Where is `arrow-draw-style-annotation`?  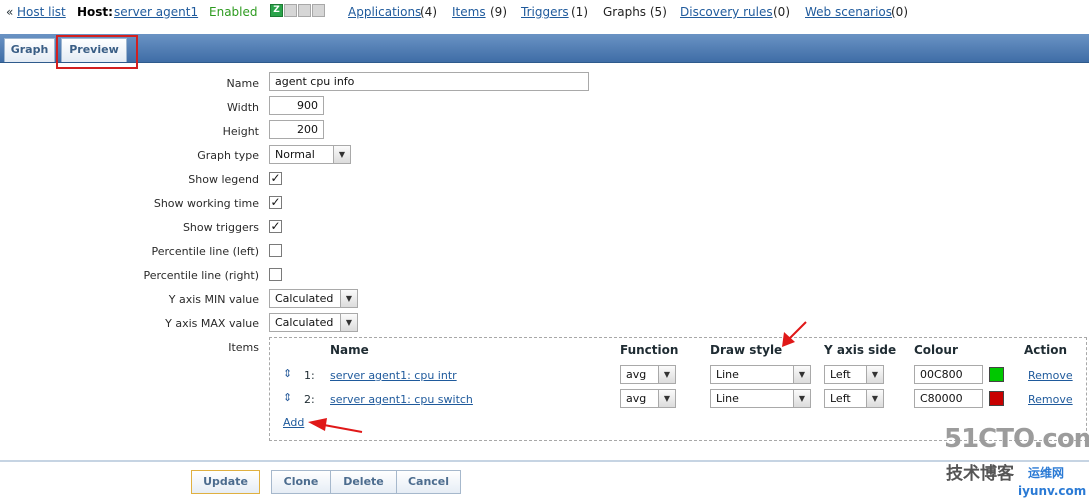 arrow-draw-style-annotation is located at coordinates (794, 334).